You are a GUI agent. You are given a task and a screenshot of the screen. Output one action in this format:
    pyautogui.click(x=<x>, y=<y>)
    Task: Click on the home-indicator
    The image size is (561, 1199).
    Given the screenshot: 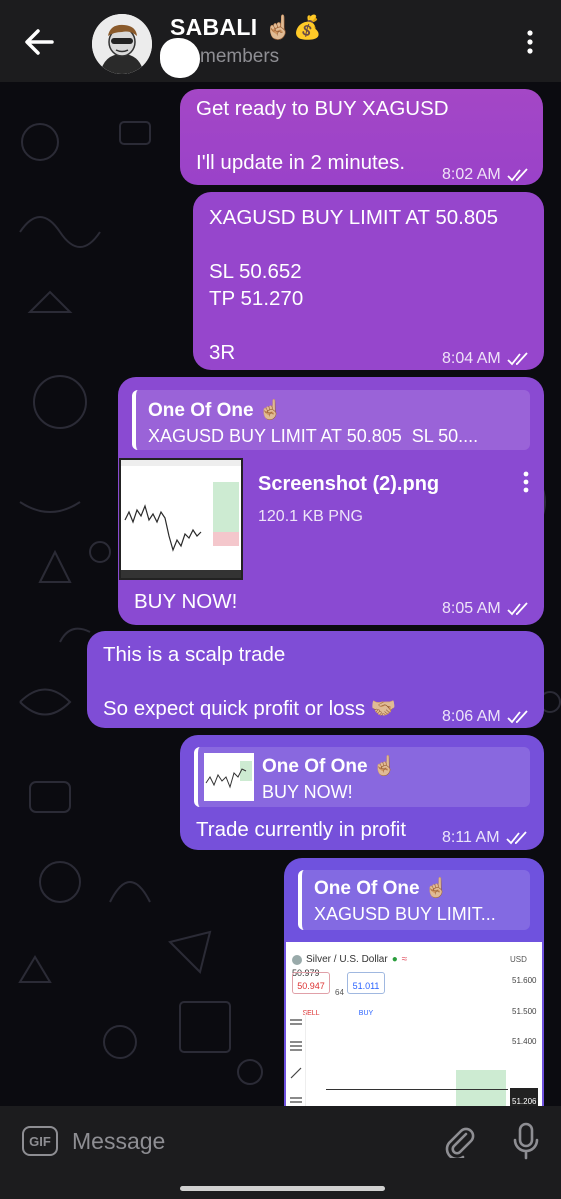 What is the action you would take?
    pyautogui.click(x=282, y=1188)
    